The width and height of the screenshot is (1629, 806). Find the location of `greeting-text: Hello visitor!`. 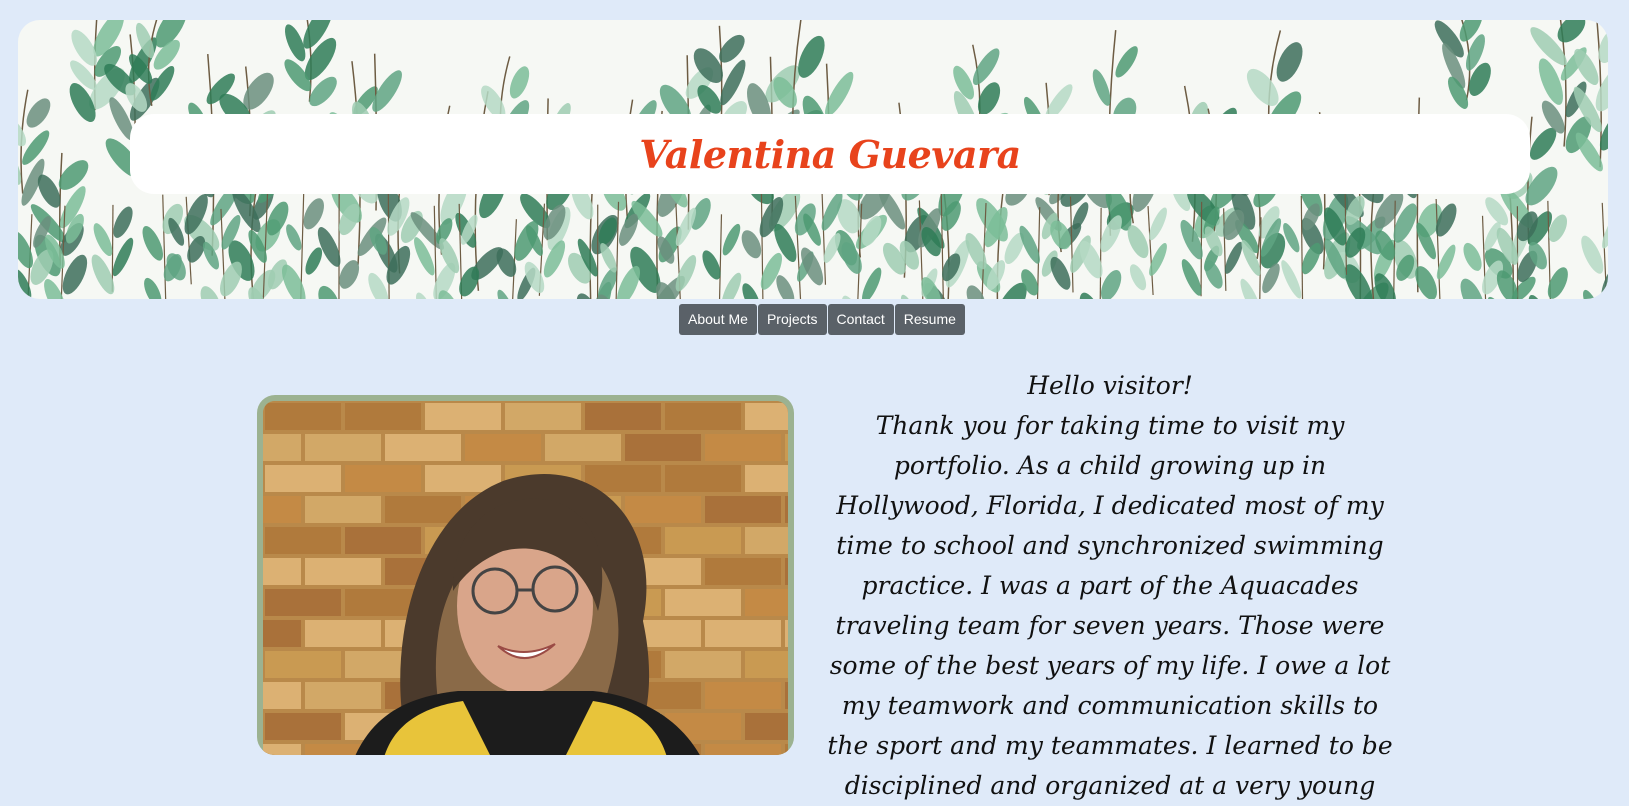

greeting-text: Hello visitor! is located at coordinates (1110, 385).